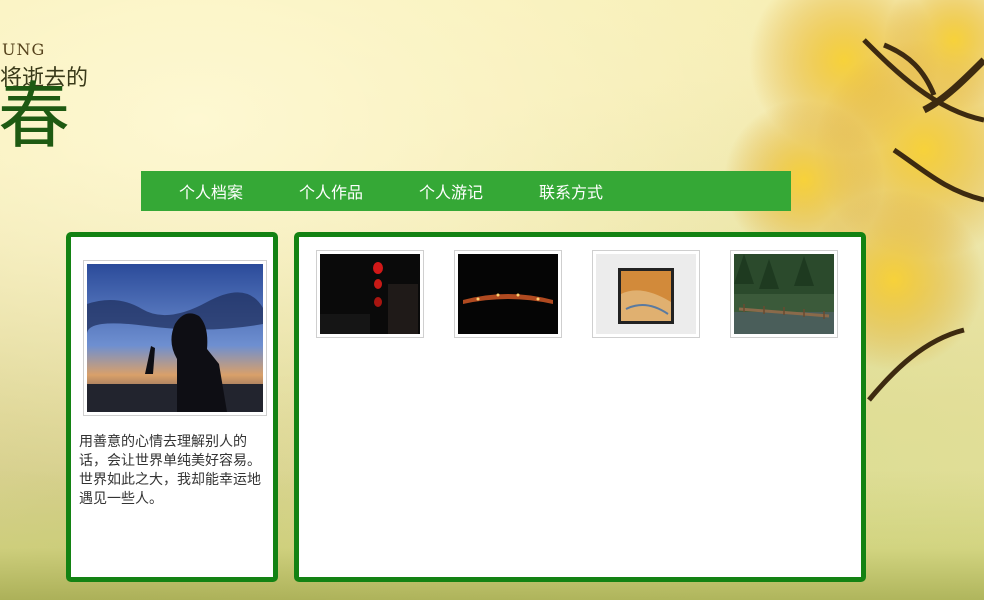 This screenshot has height=600, width=984. I want to click on nav-item-travel: 个人游记, so click(451, 191).